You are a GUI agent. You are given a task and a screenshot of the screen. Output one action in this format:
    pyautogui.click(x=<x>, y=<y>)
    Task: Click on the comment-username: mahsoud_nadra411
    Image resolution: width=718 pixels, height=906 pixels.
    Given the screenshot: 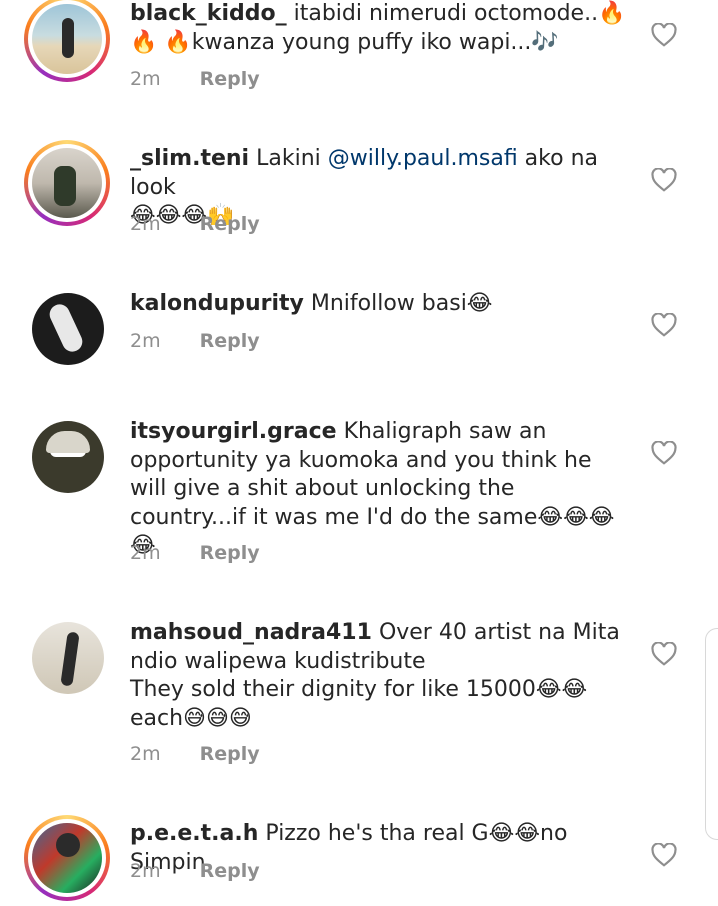 What is the action you would take?
    pyautogui.click(x=251, y=632)
    